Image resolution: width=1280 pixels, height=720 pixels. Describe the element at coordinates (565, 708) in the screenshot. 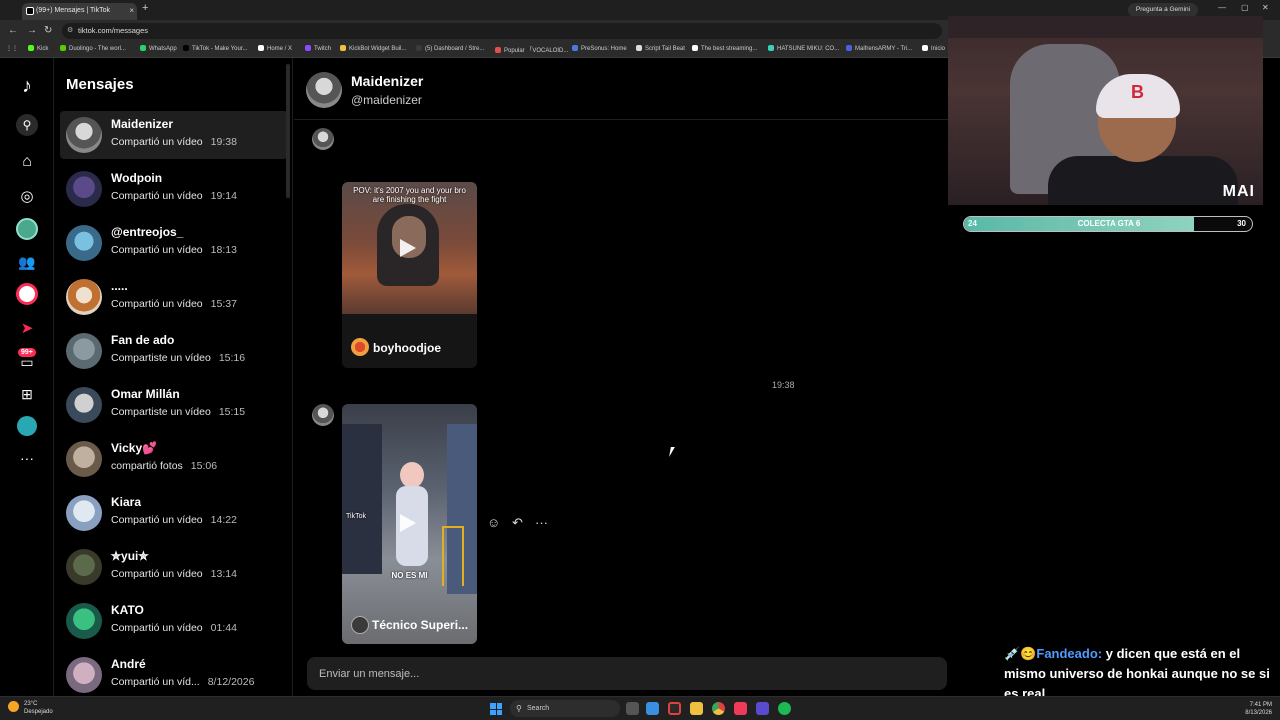

I see `taskbar-search: ⚲ Search` at that location.